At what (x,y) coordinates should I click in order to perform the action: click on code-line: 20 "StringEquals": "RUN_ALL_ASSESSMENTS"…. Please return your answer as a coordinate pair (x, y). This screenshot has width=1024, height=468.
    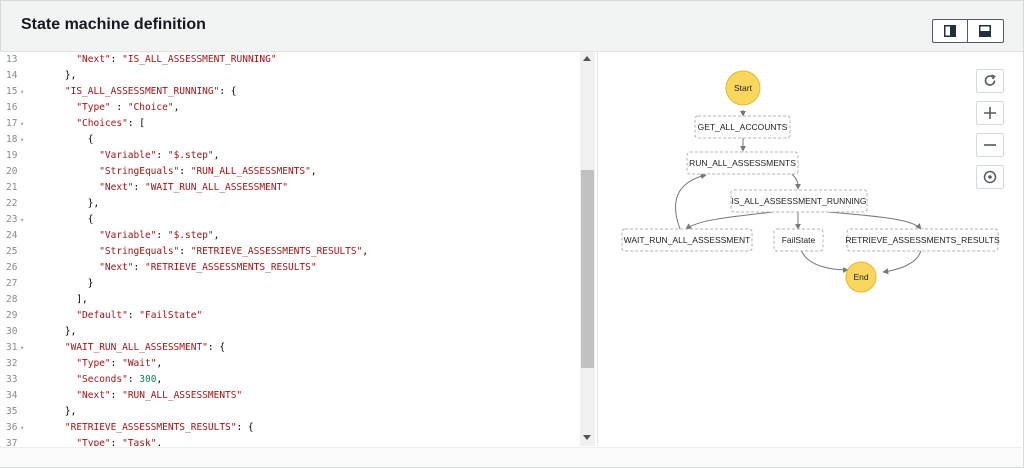
    Looking at the image, I should click on (290, 172).